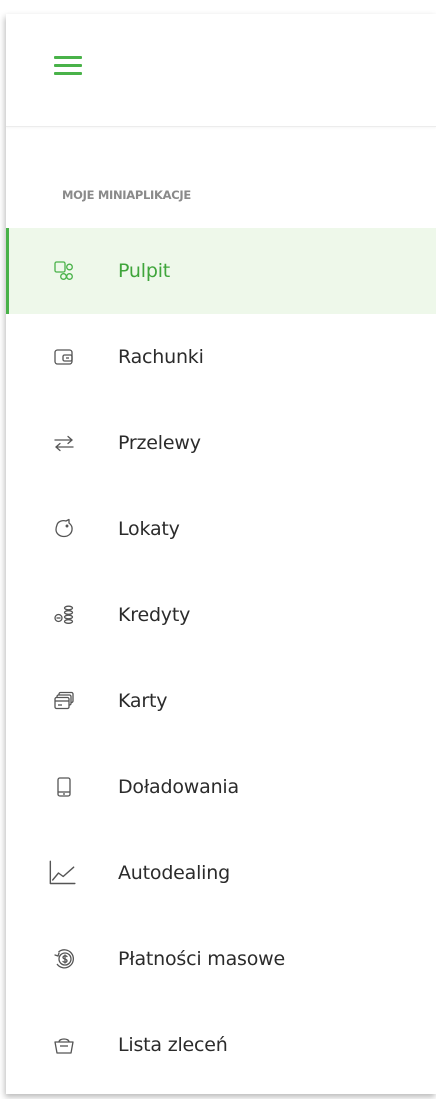 This screenshot has width=436, height=1099. I want to click on transfer-arrows-icon, so click(64, 443).